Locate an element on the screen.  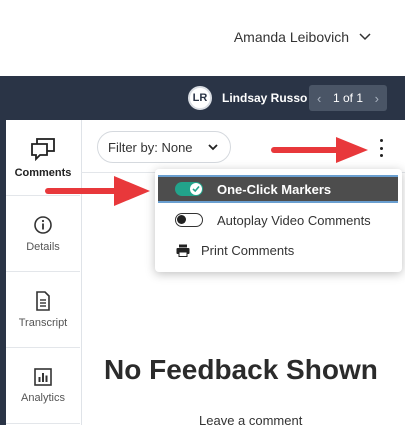
chevron-right-icon: › is located at coordinates (377, 98).